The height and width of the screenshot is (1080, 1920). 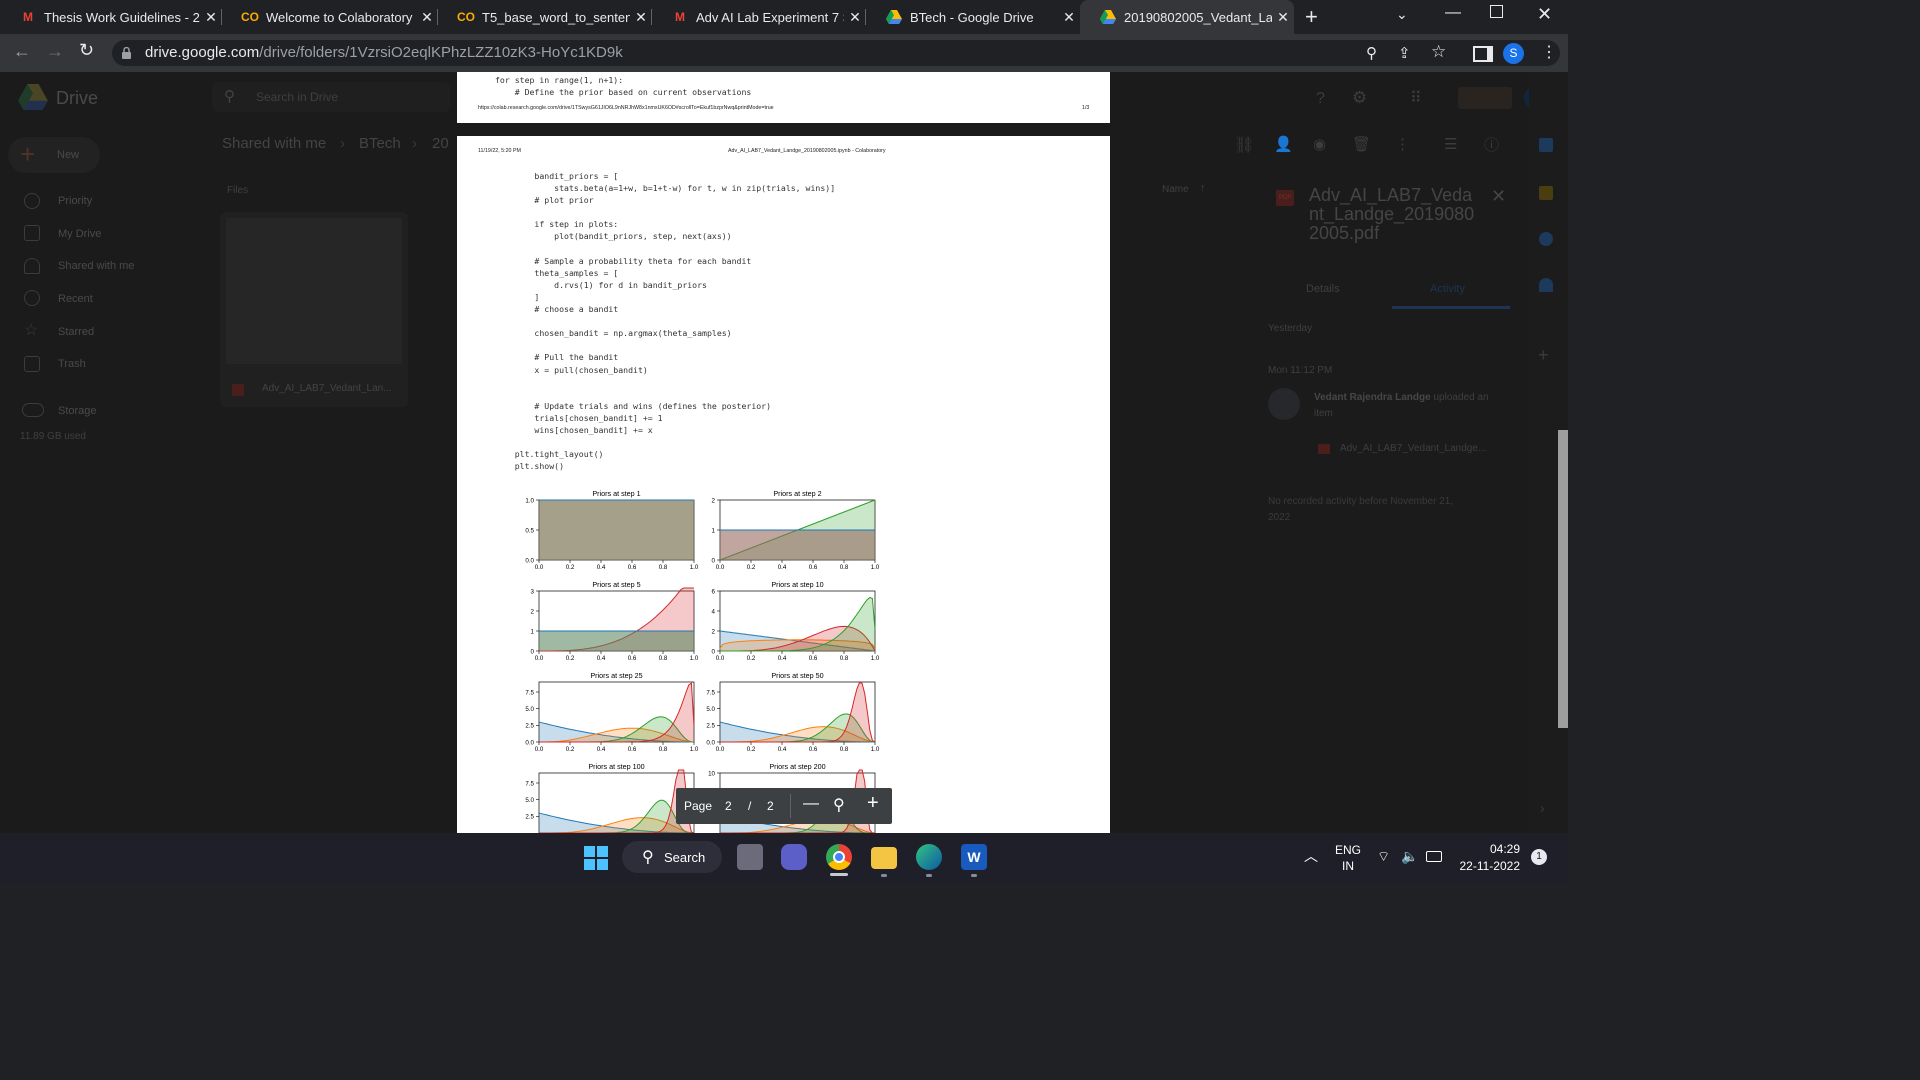 I want to click on tab-colab-t5: CO T5_base_word_to_sentence ✕, so click(x=545, y=17).